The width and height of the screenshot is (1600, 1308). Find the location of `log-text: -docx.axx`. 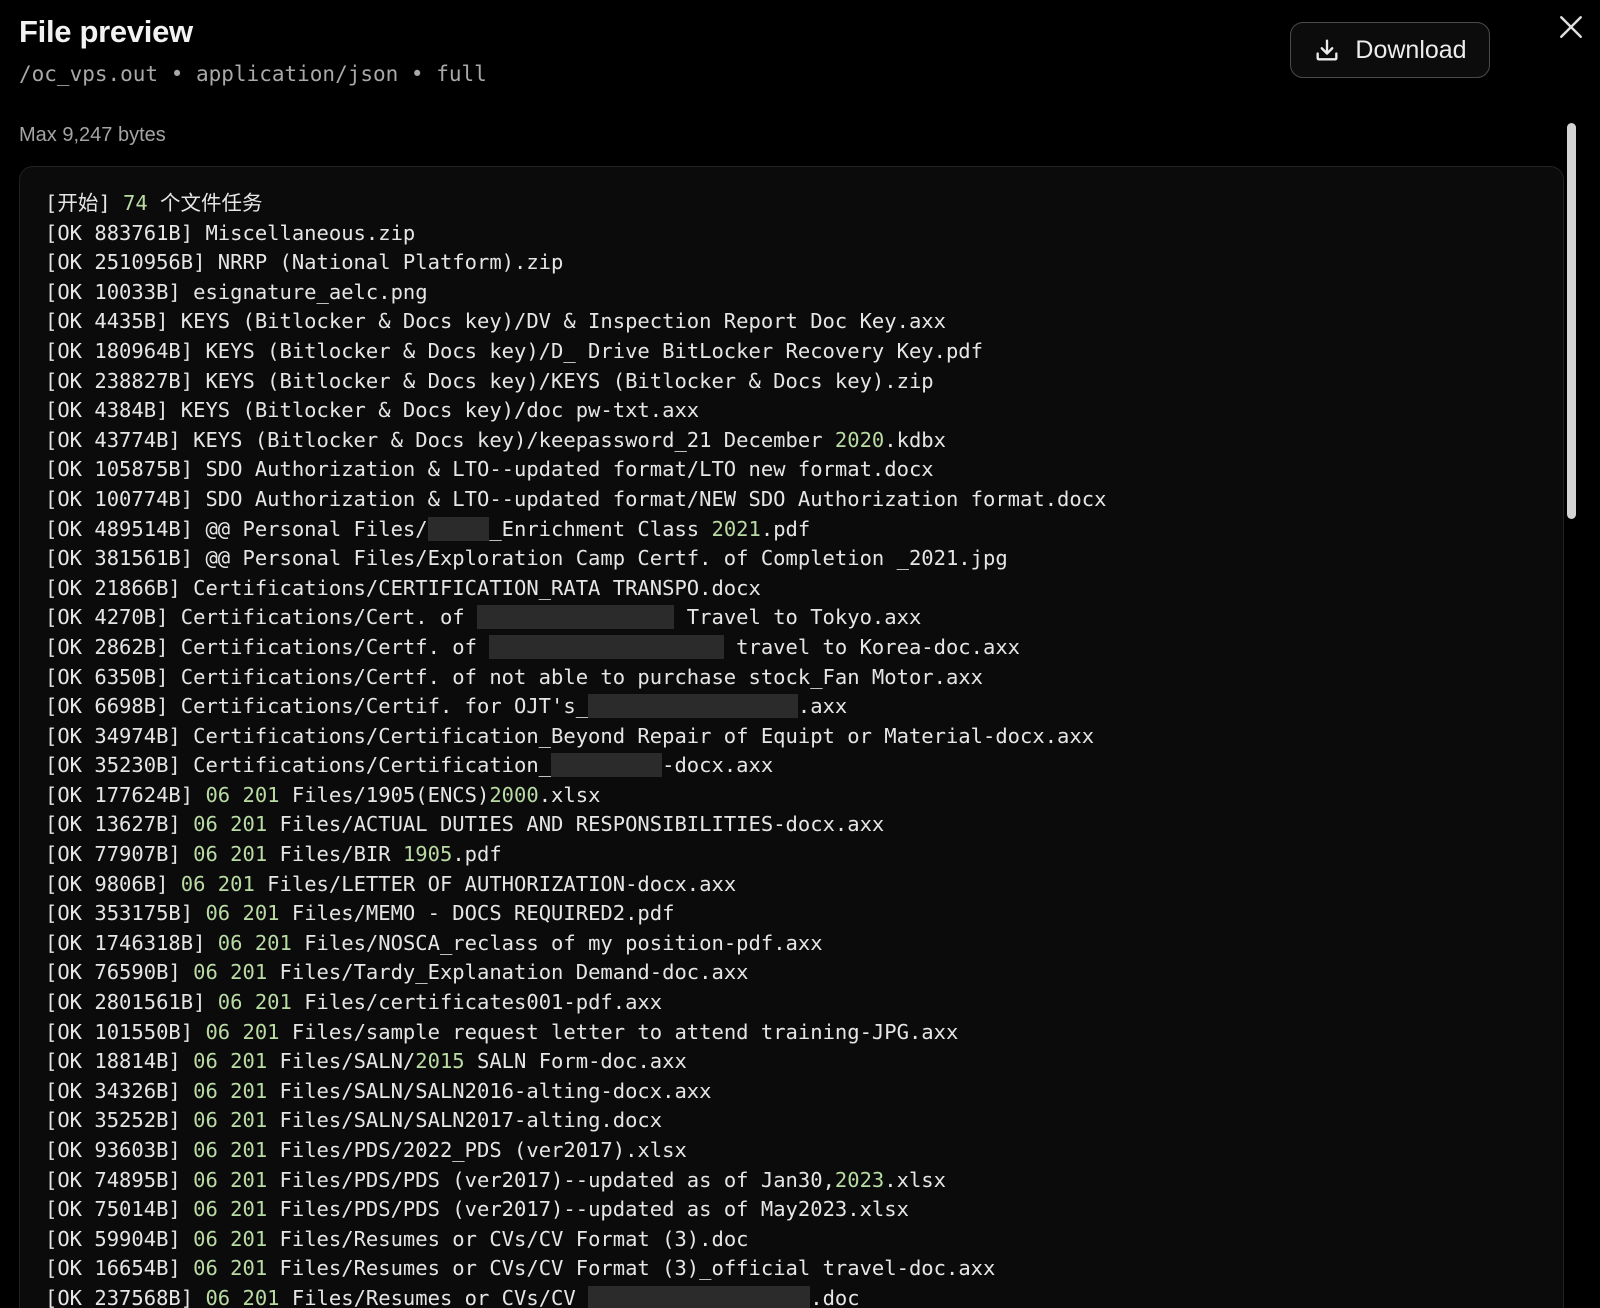

log-text: -docx.axx is located at coordinates (718, 765).